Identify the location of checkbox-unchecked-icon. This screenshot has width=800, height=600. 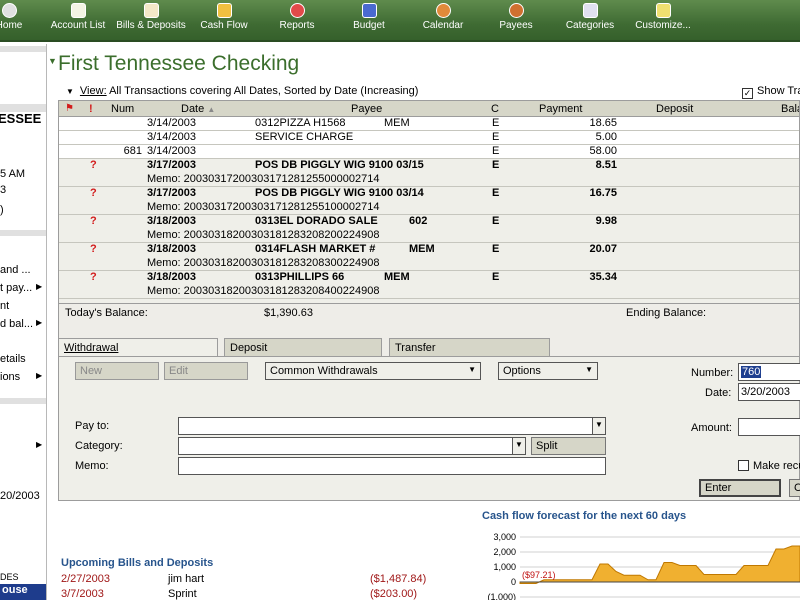
(743, 465).